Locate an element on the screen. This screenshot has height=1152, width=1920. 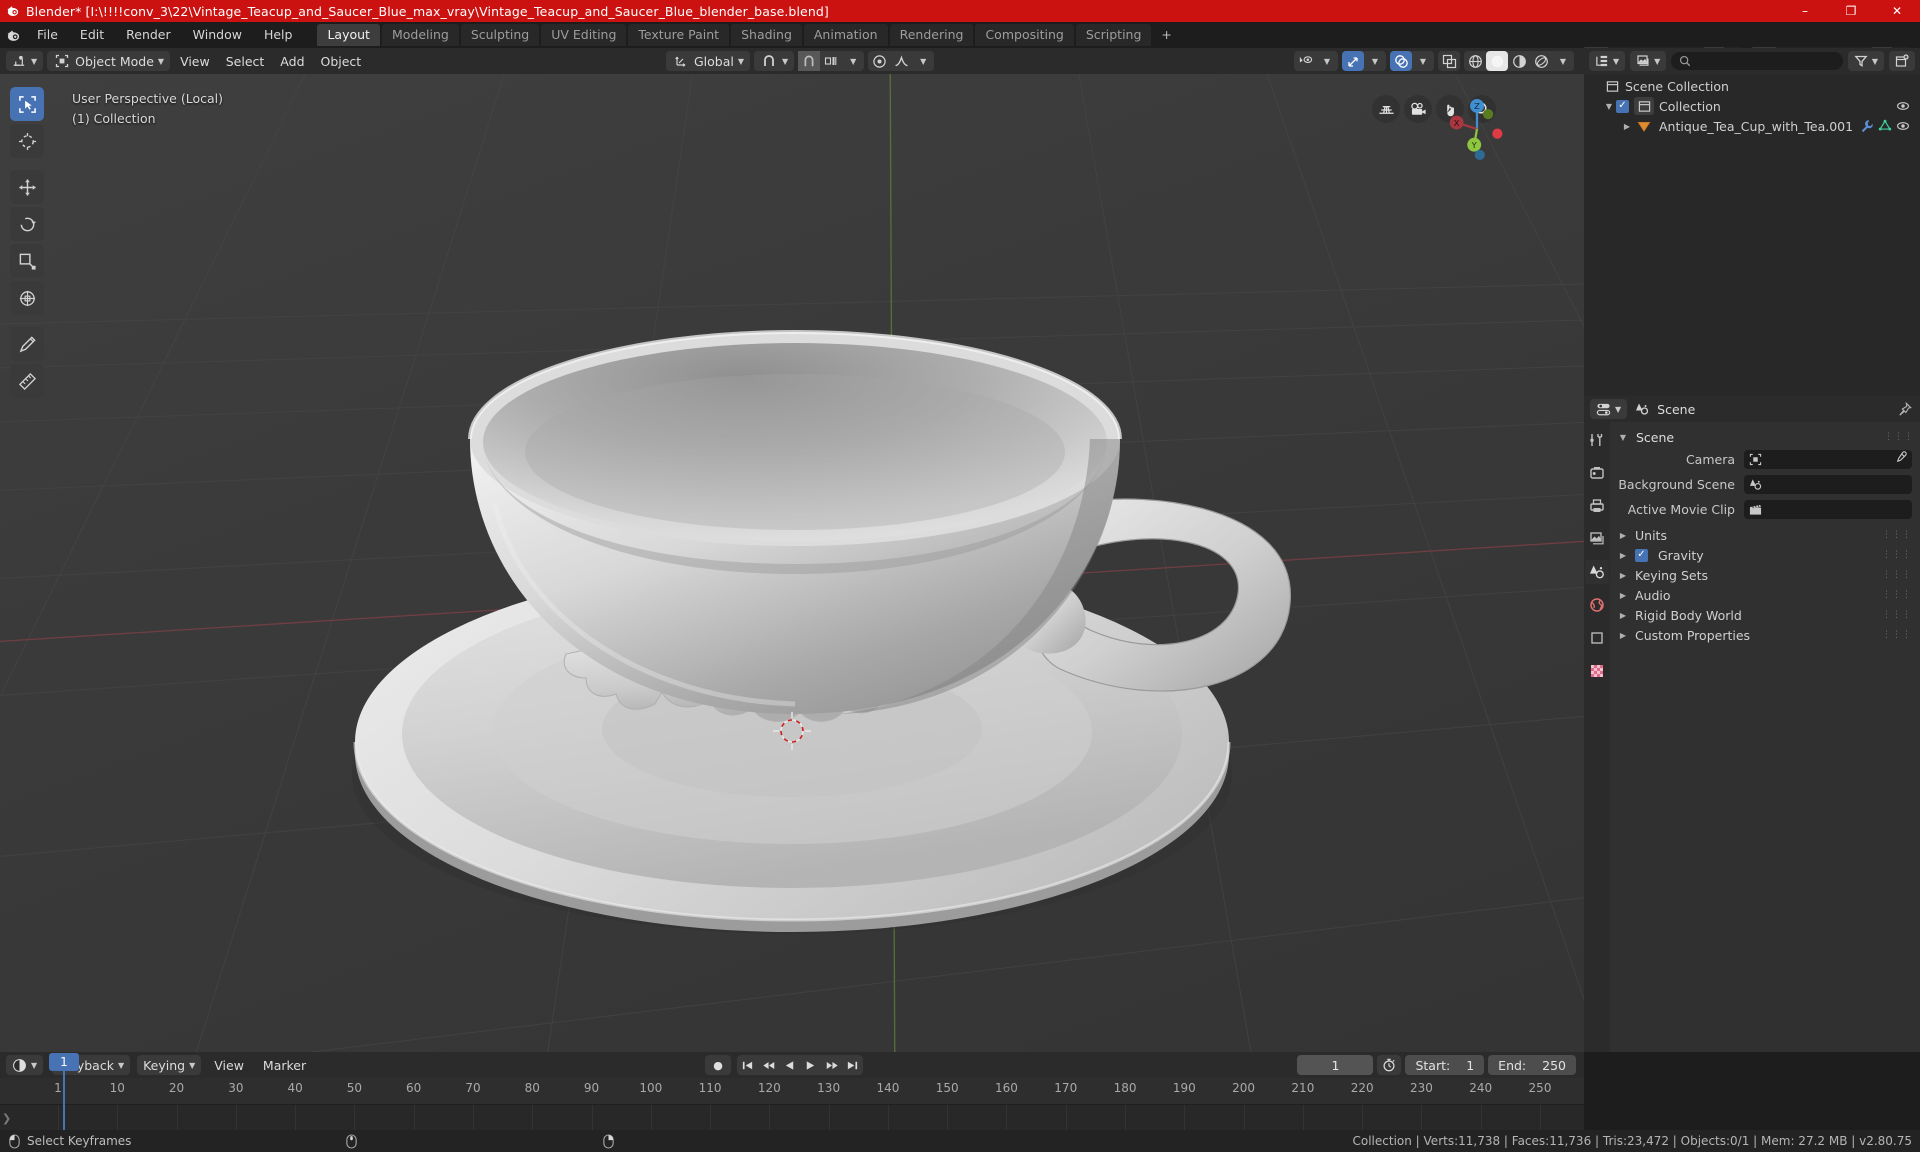
workspace-tab-animation: Animation is located at coordinates (845, 35).